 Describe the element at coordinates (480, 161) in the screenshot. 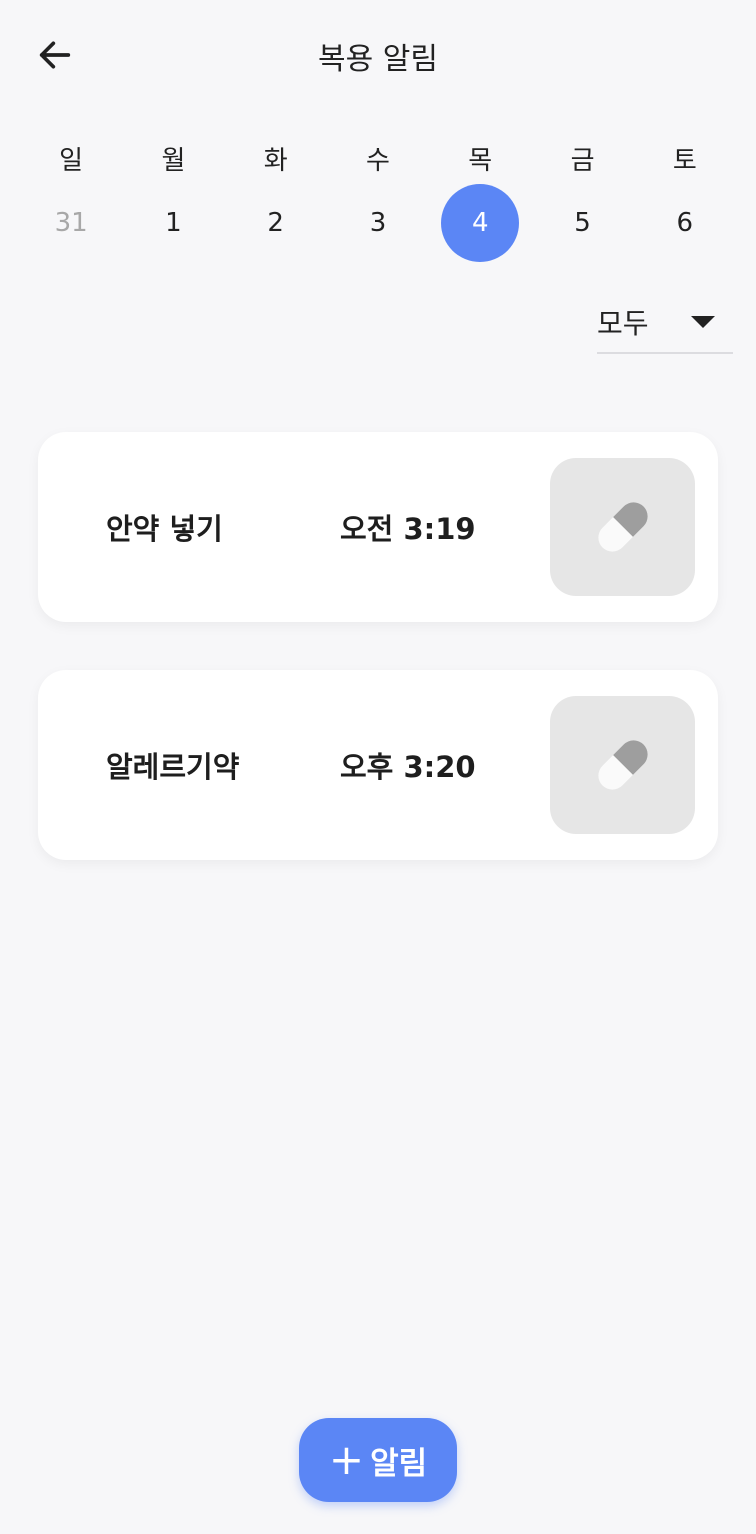

I see `weekday-label: 목` at that location.